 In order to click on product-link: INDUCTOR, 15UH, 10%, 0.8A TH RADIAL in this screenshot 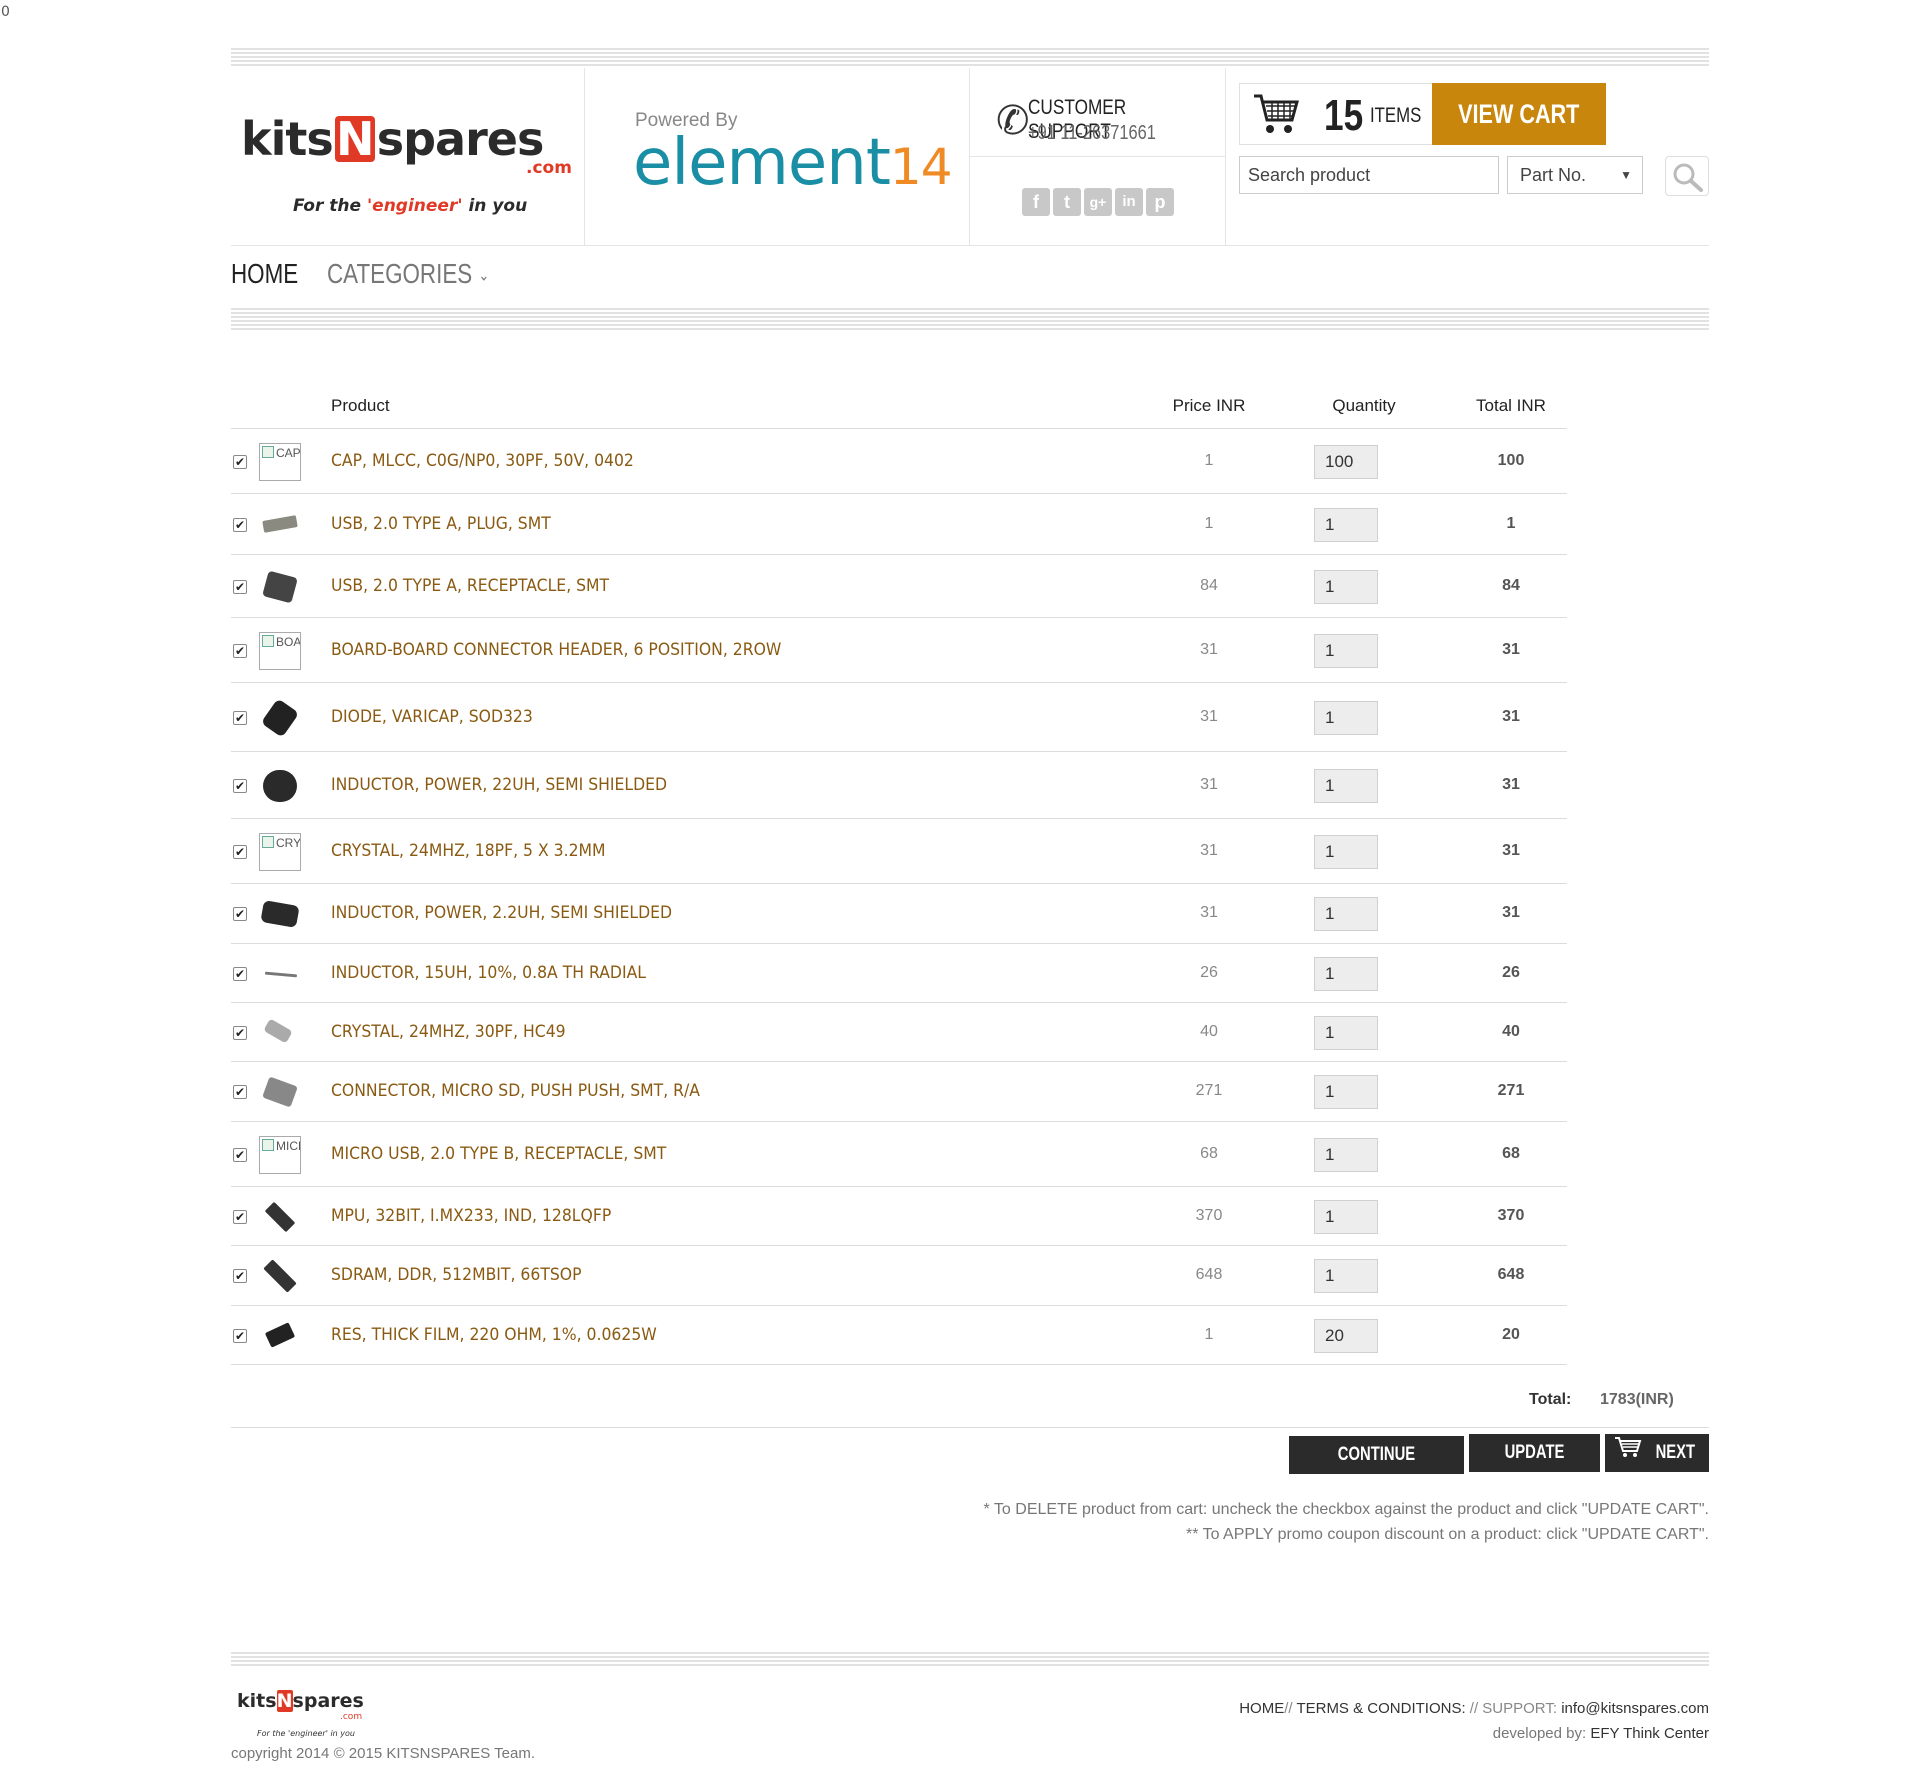, I will do `click(488, 973)`.